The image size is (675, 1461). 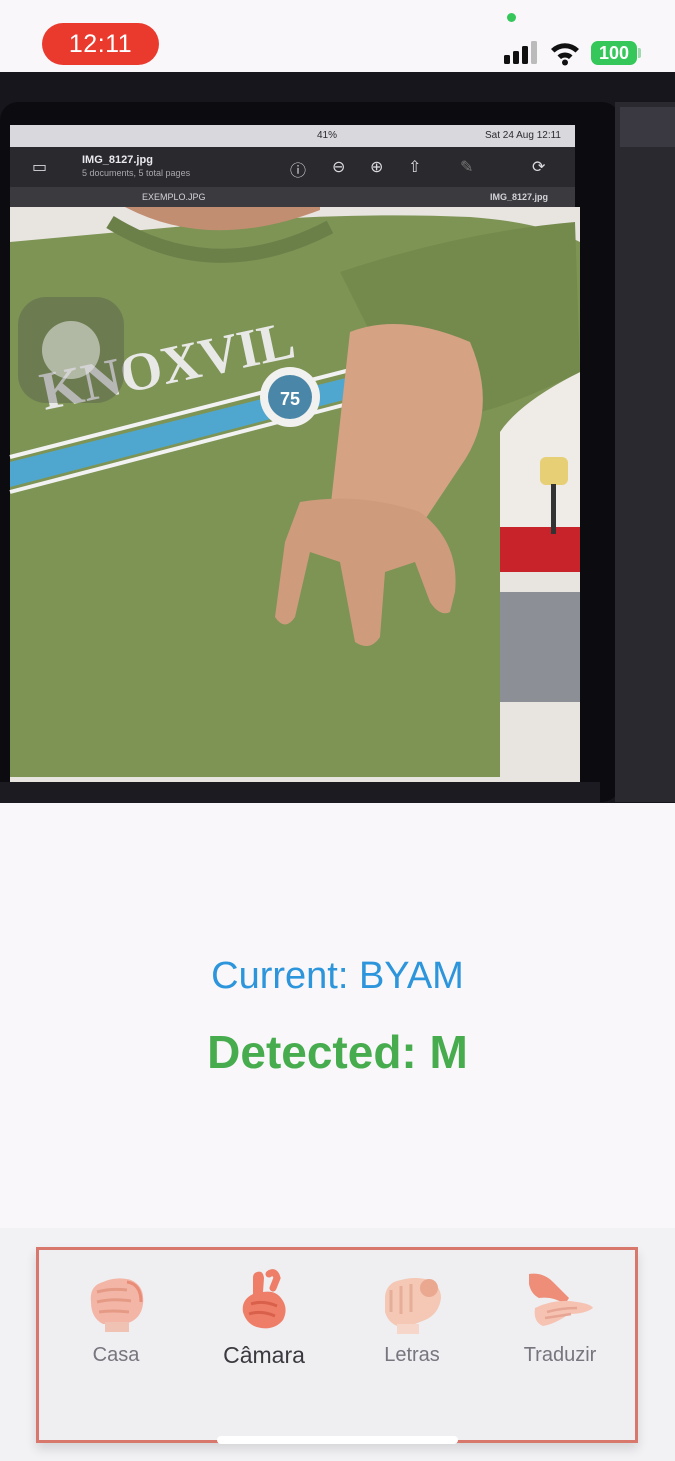 What do you see at coordinates (337, 1345) in the screenshot?
I see `bottom-navigation-bar: Casa Câmara Letras Traduzir` at bounding box center [337, 1345].